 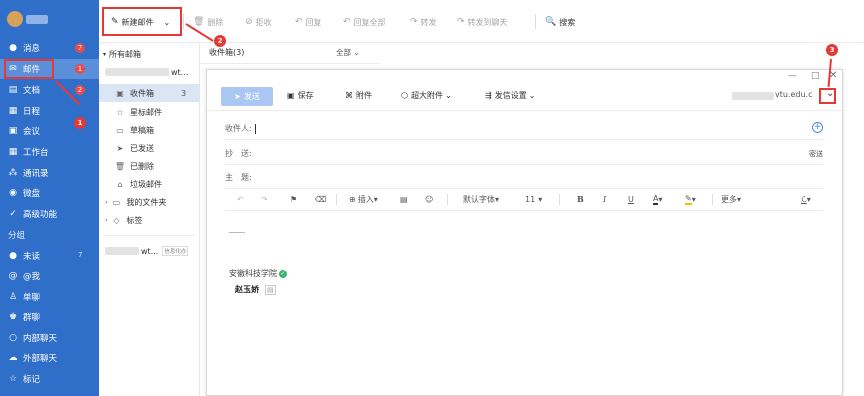 I want to click on sidebar-item-workbench: ▦ 工作台, so click(x=49, y=152).